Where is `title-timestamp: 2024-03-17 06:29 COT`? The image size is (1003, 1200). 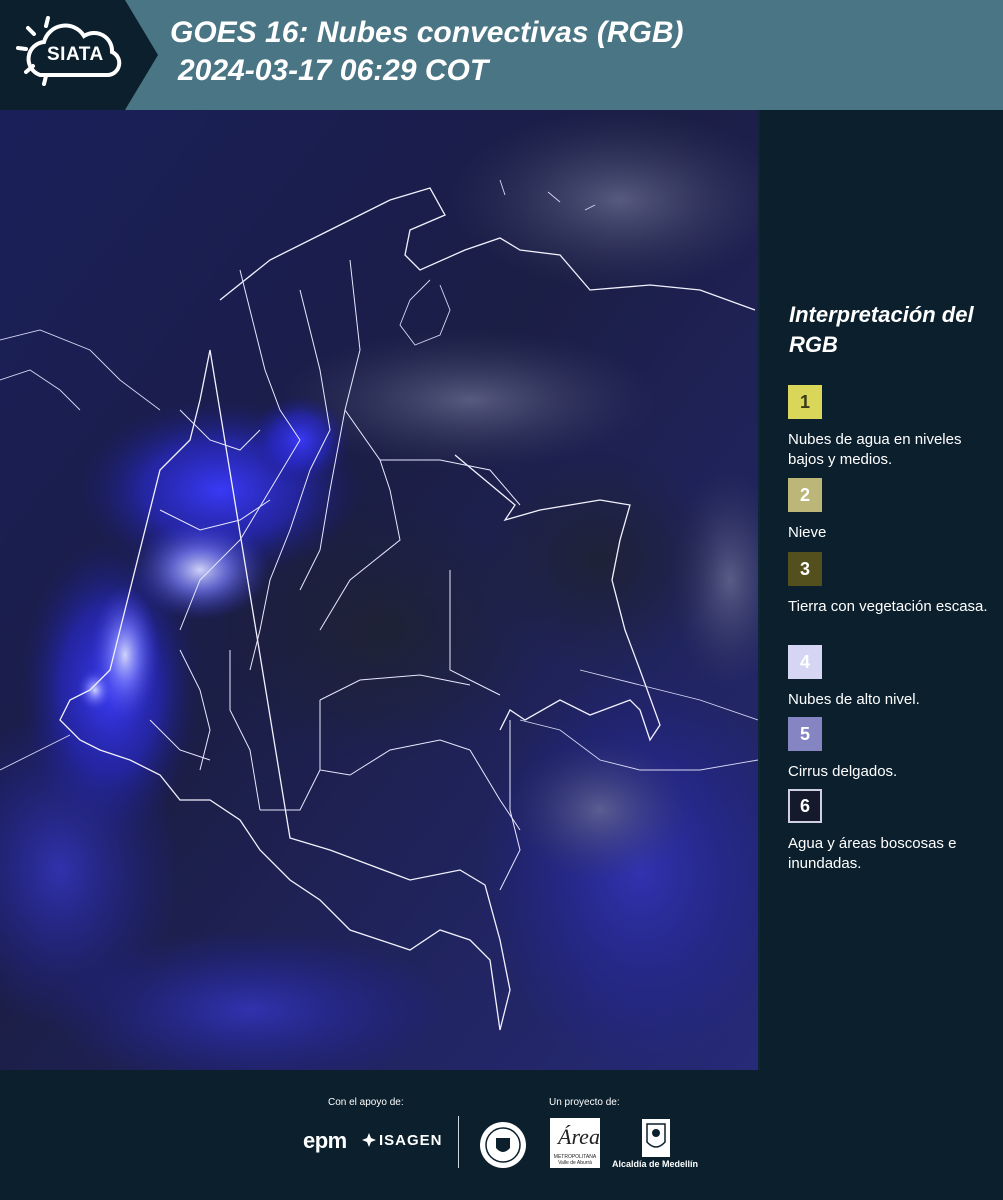 title-timestamp: 2024-03-17 06:29 COT is located at coordinates (333, 70).